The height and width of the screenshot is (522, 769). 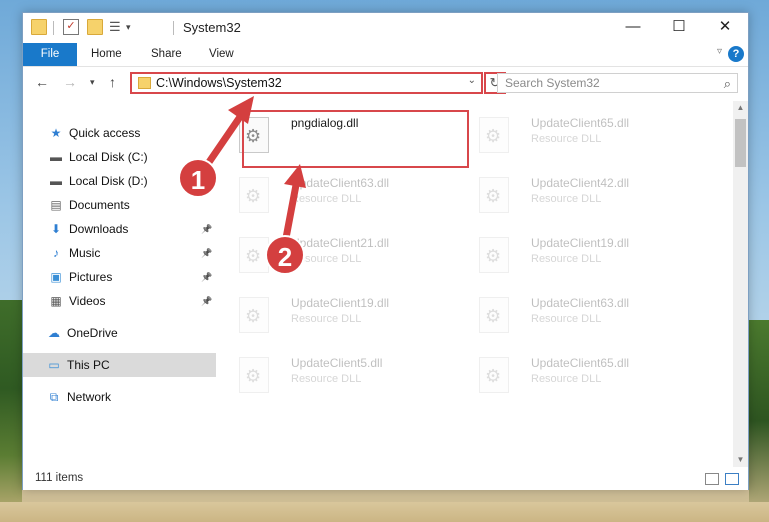 What do you see at coordinates (253, 169) in the screenshot?
I see `annotation-arrows` at bounding box center [253, 169].